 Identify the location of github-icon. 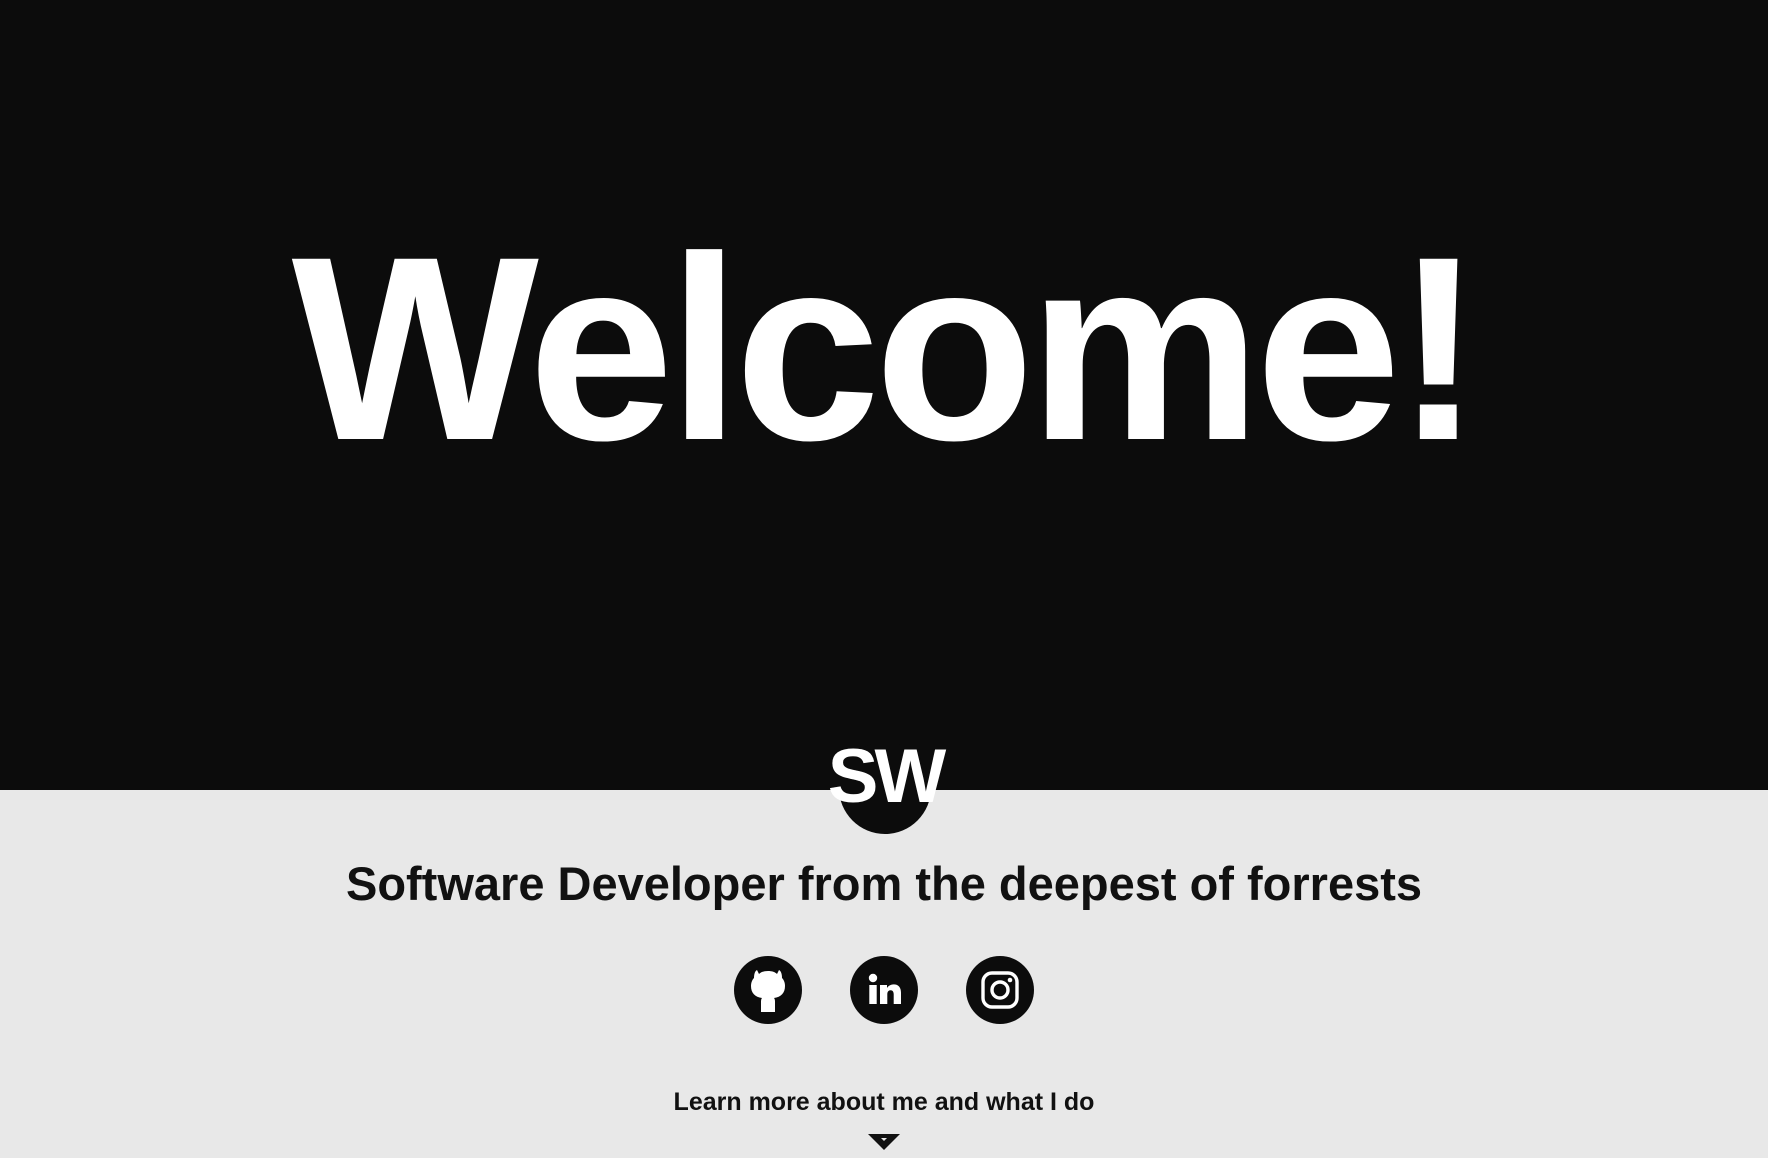
(768, 991).